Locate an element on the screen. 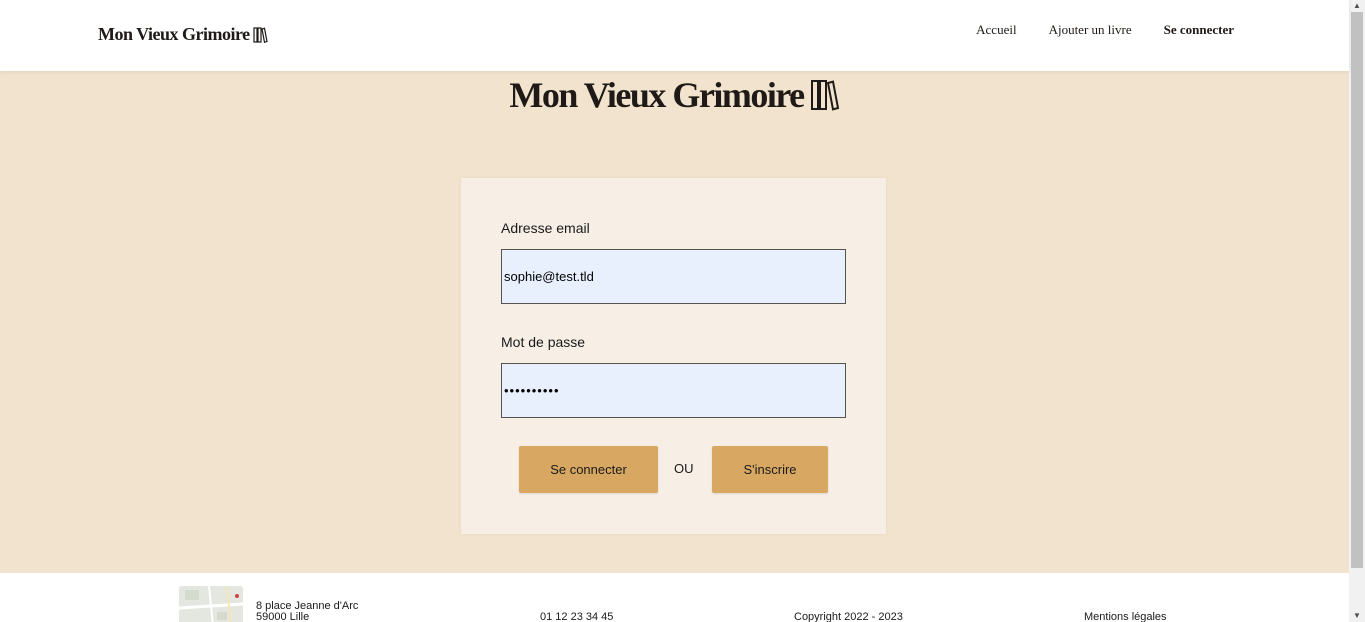 The width and height of the screenshot is (1365, 622). password-label: Mot de passe is located at coordinates (543, 342).